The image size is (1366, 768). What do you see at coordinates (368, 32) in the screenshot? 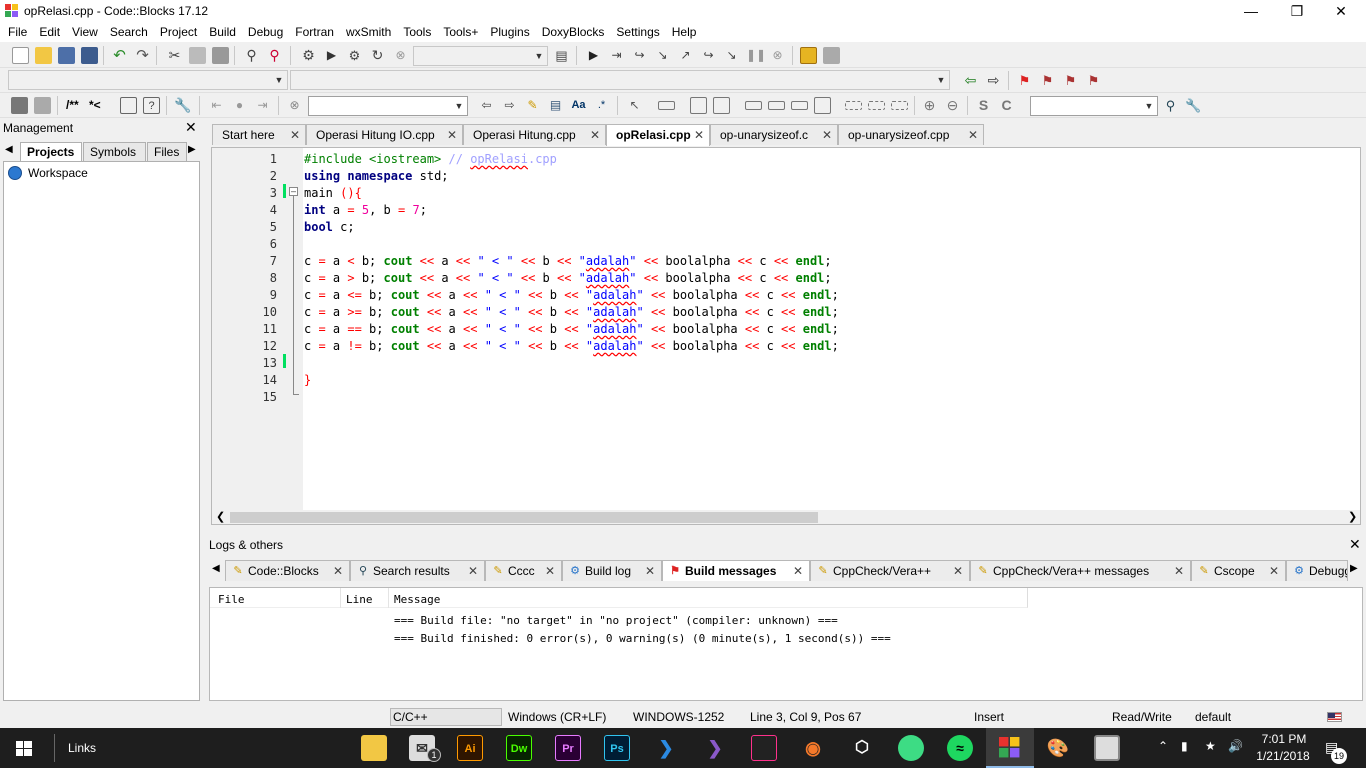
I see `menu-wxsmith: wxSmith` at bounding box center [368, 32].